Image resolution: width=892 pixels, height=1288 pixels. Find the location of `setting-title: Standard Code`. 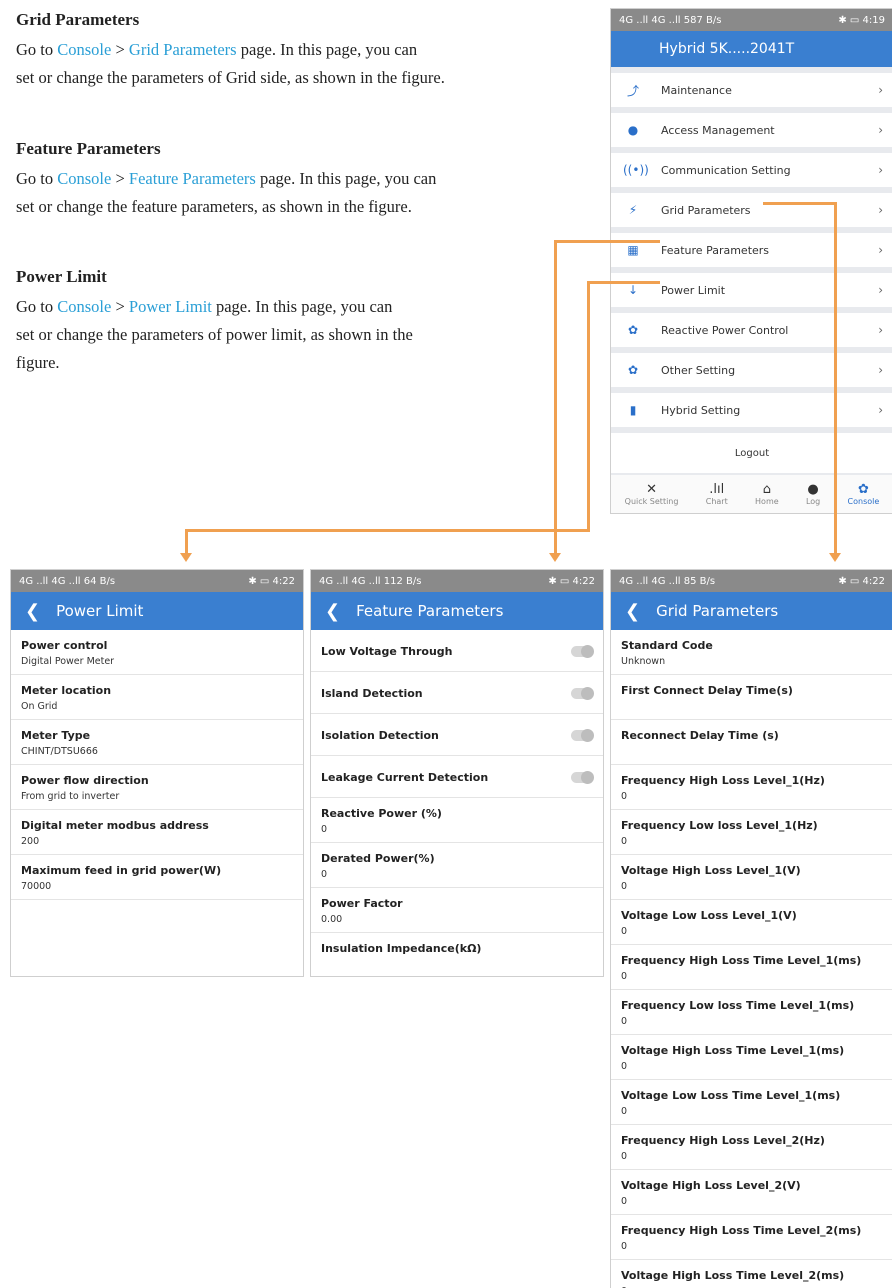

setting-title: Standard Code is located at coordinates (667, 645).